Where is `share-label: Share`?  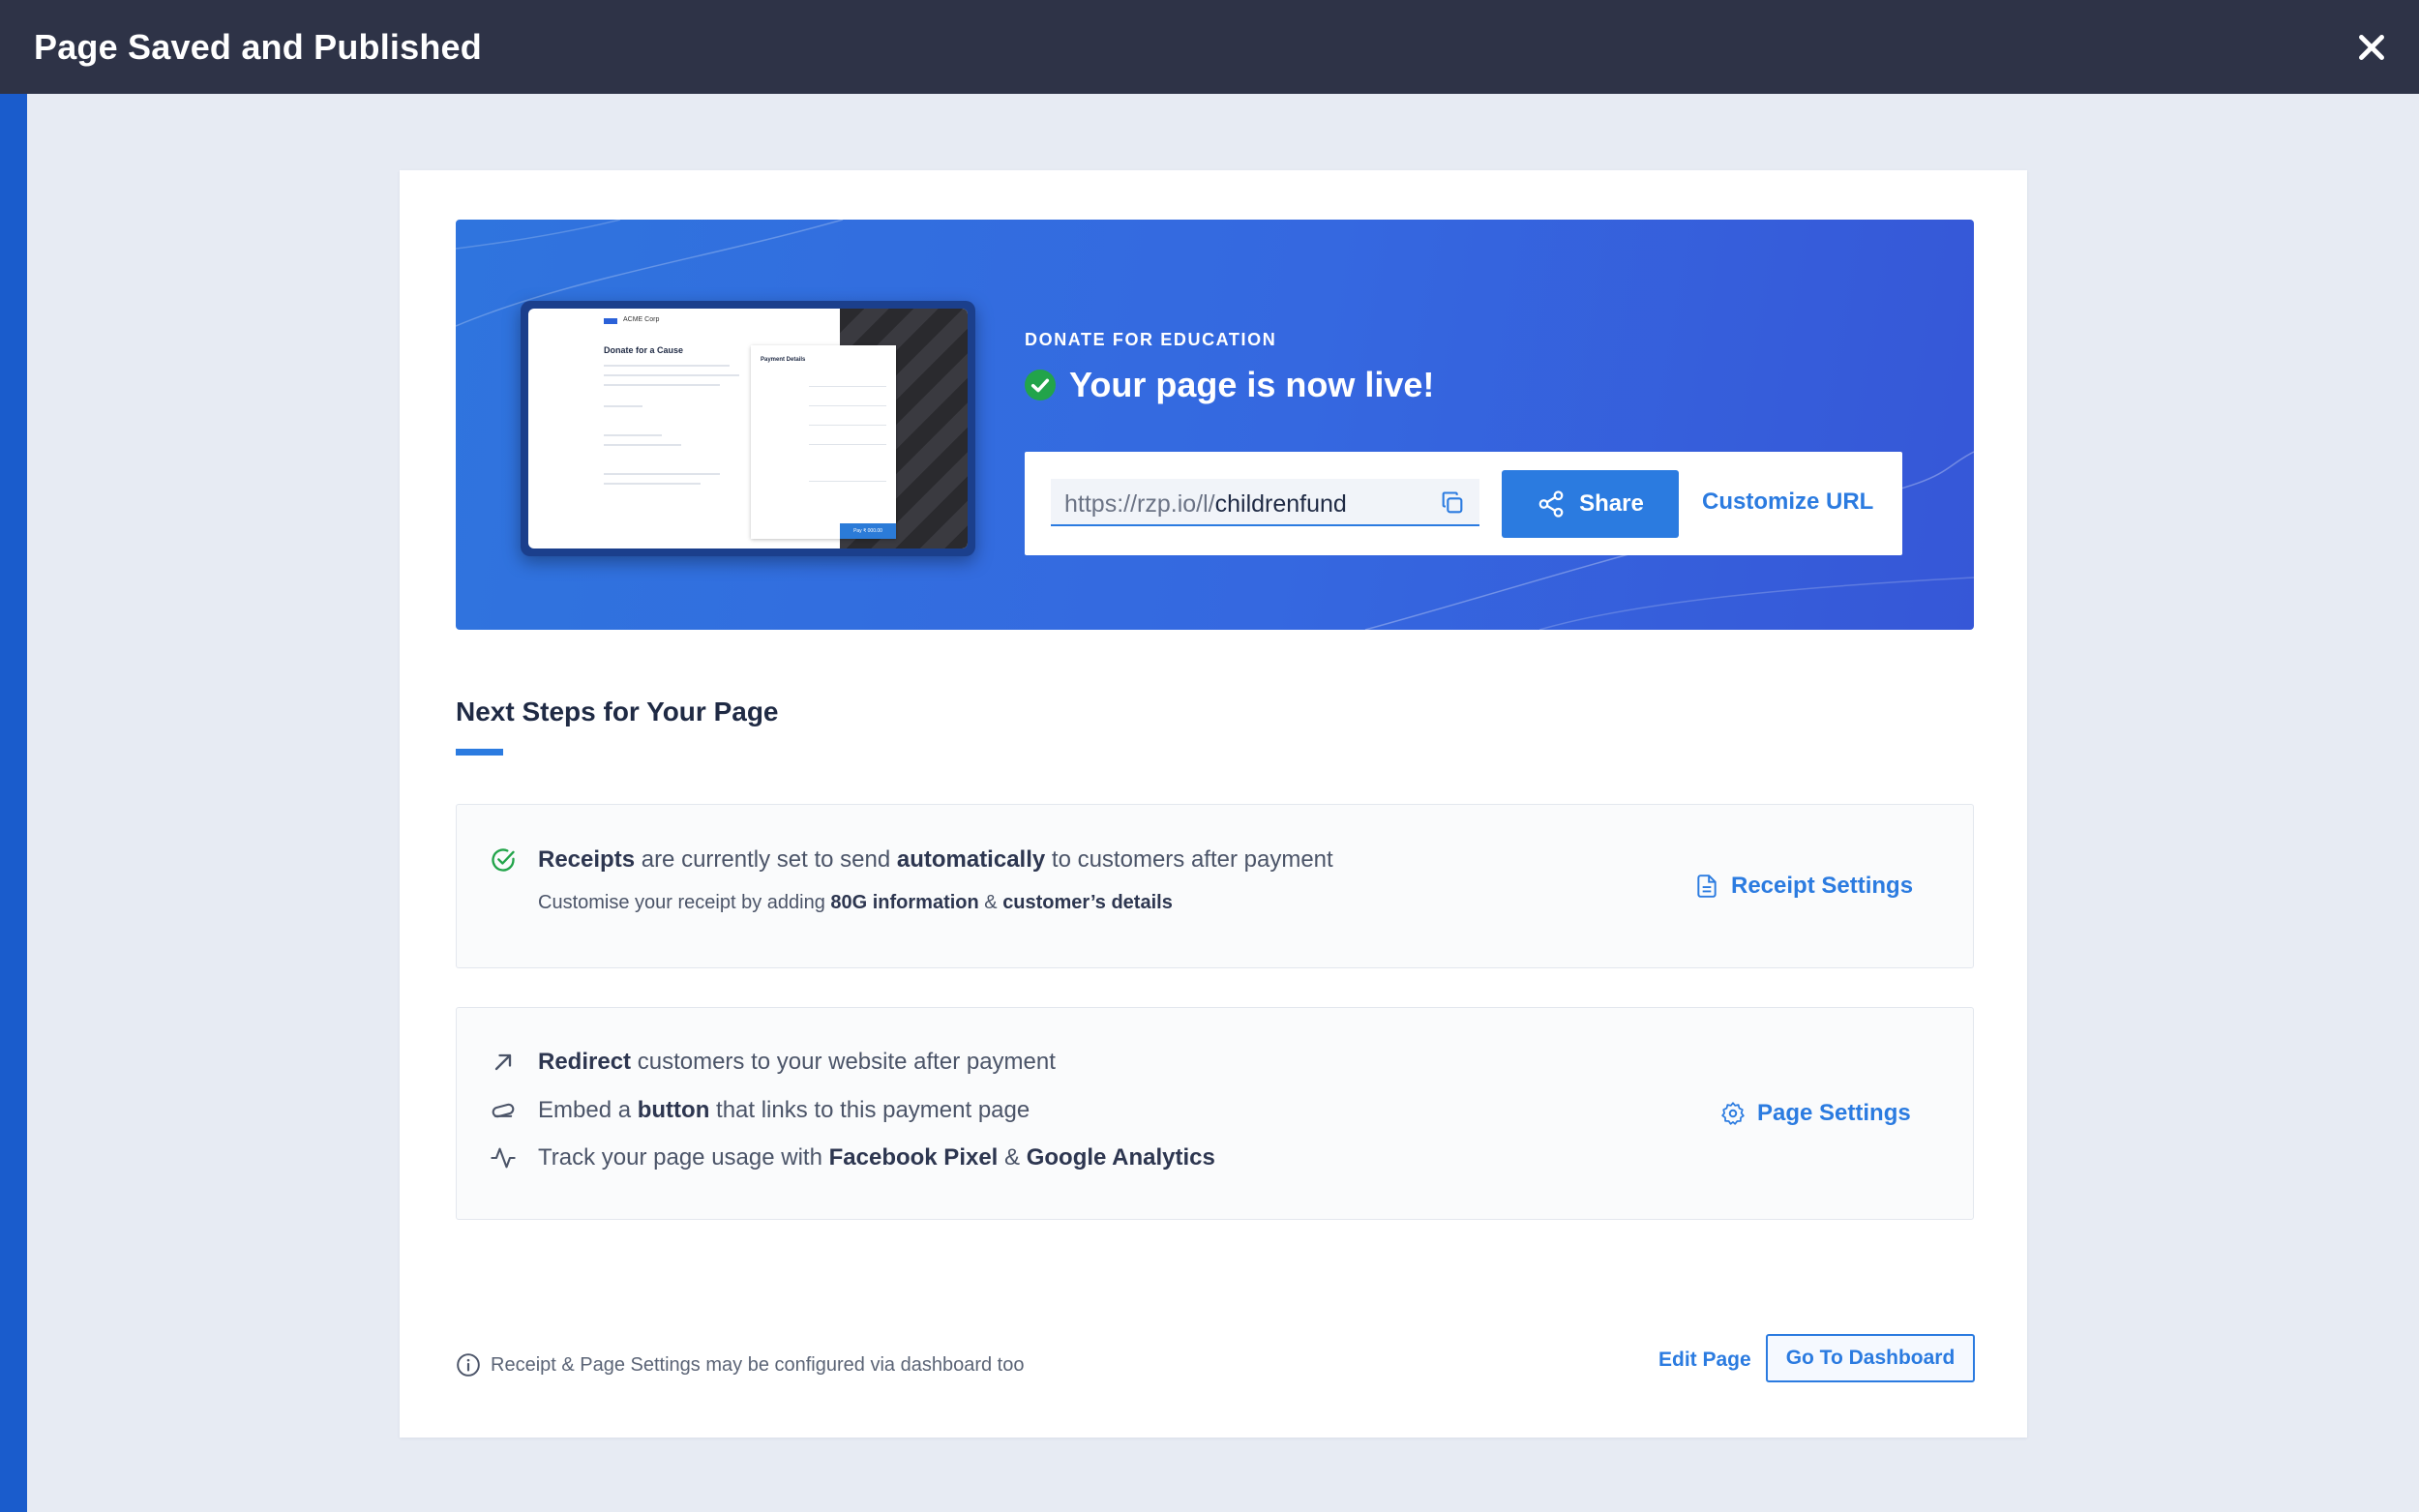
share-label: Share is located at coordinates (1612, 503).